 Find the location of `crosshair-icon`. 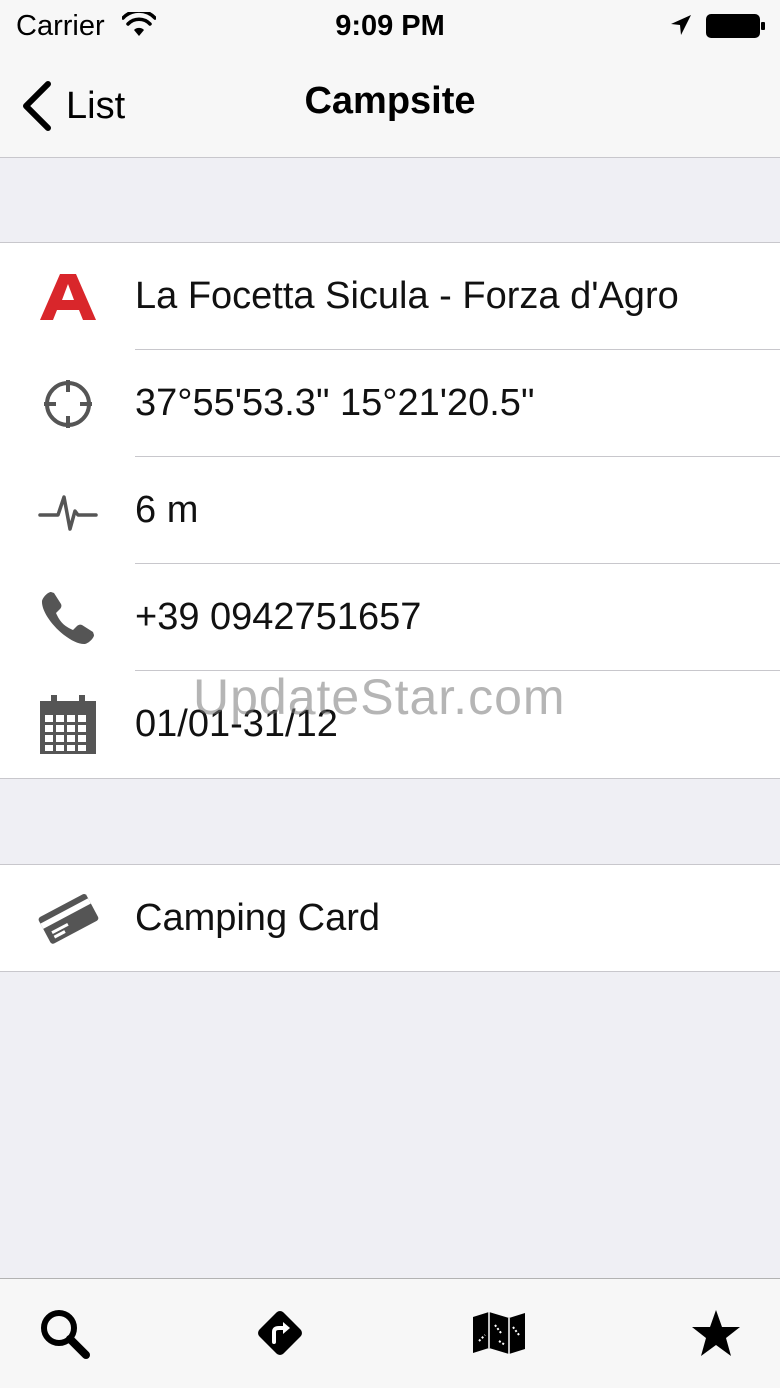

crosshair-icon is located at coordinates (68, 404).